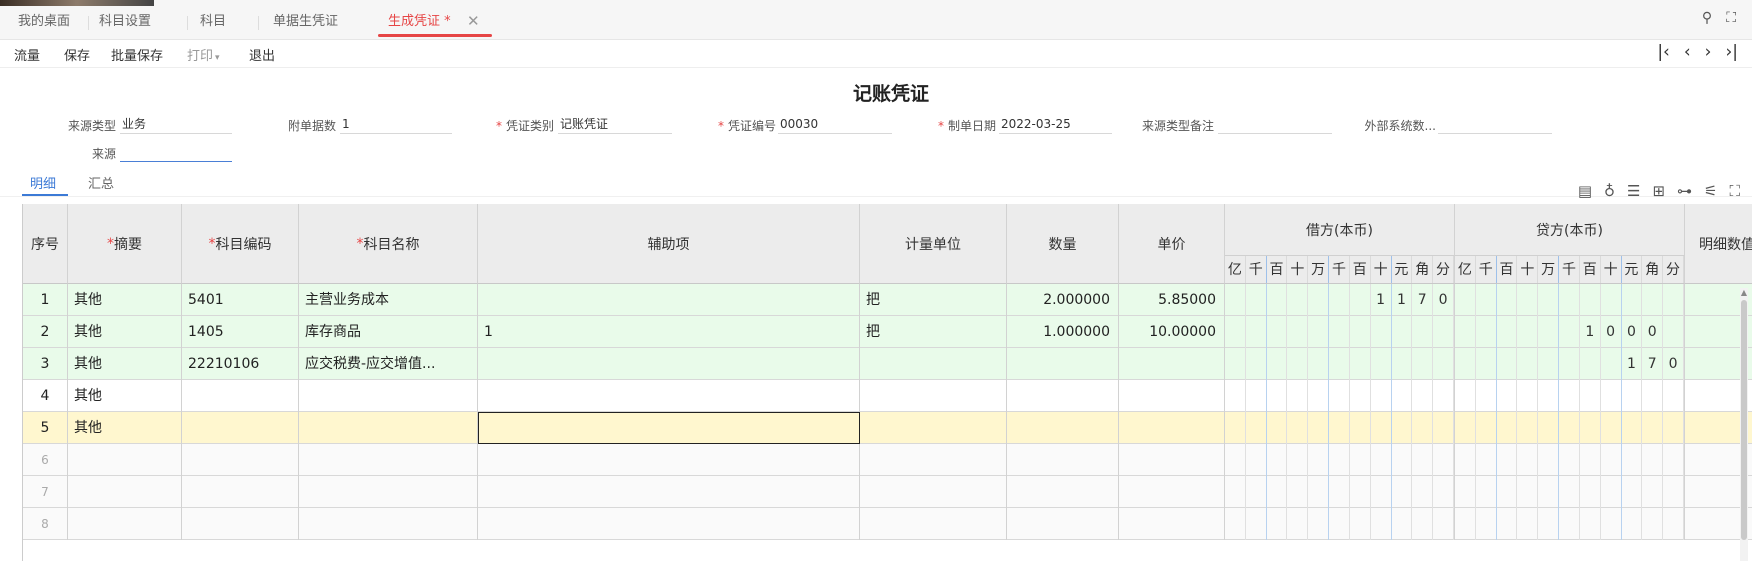 Image resolution: width=1752 pixels, height=561 pixels. What do you see at coordinates (1055, 125) in the screenshot?
I see `date-field: 2022-03-25` at bounding box center [1055, 125].